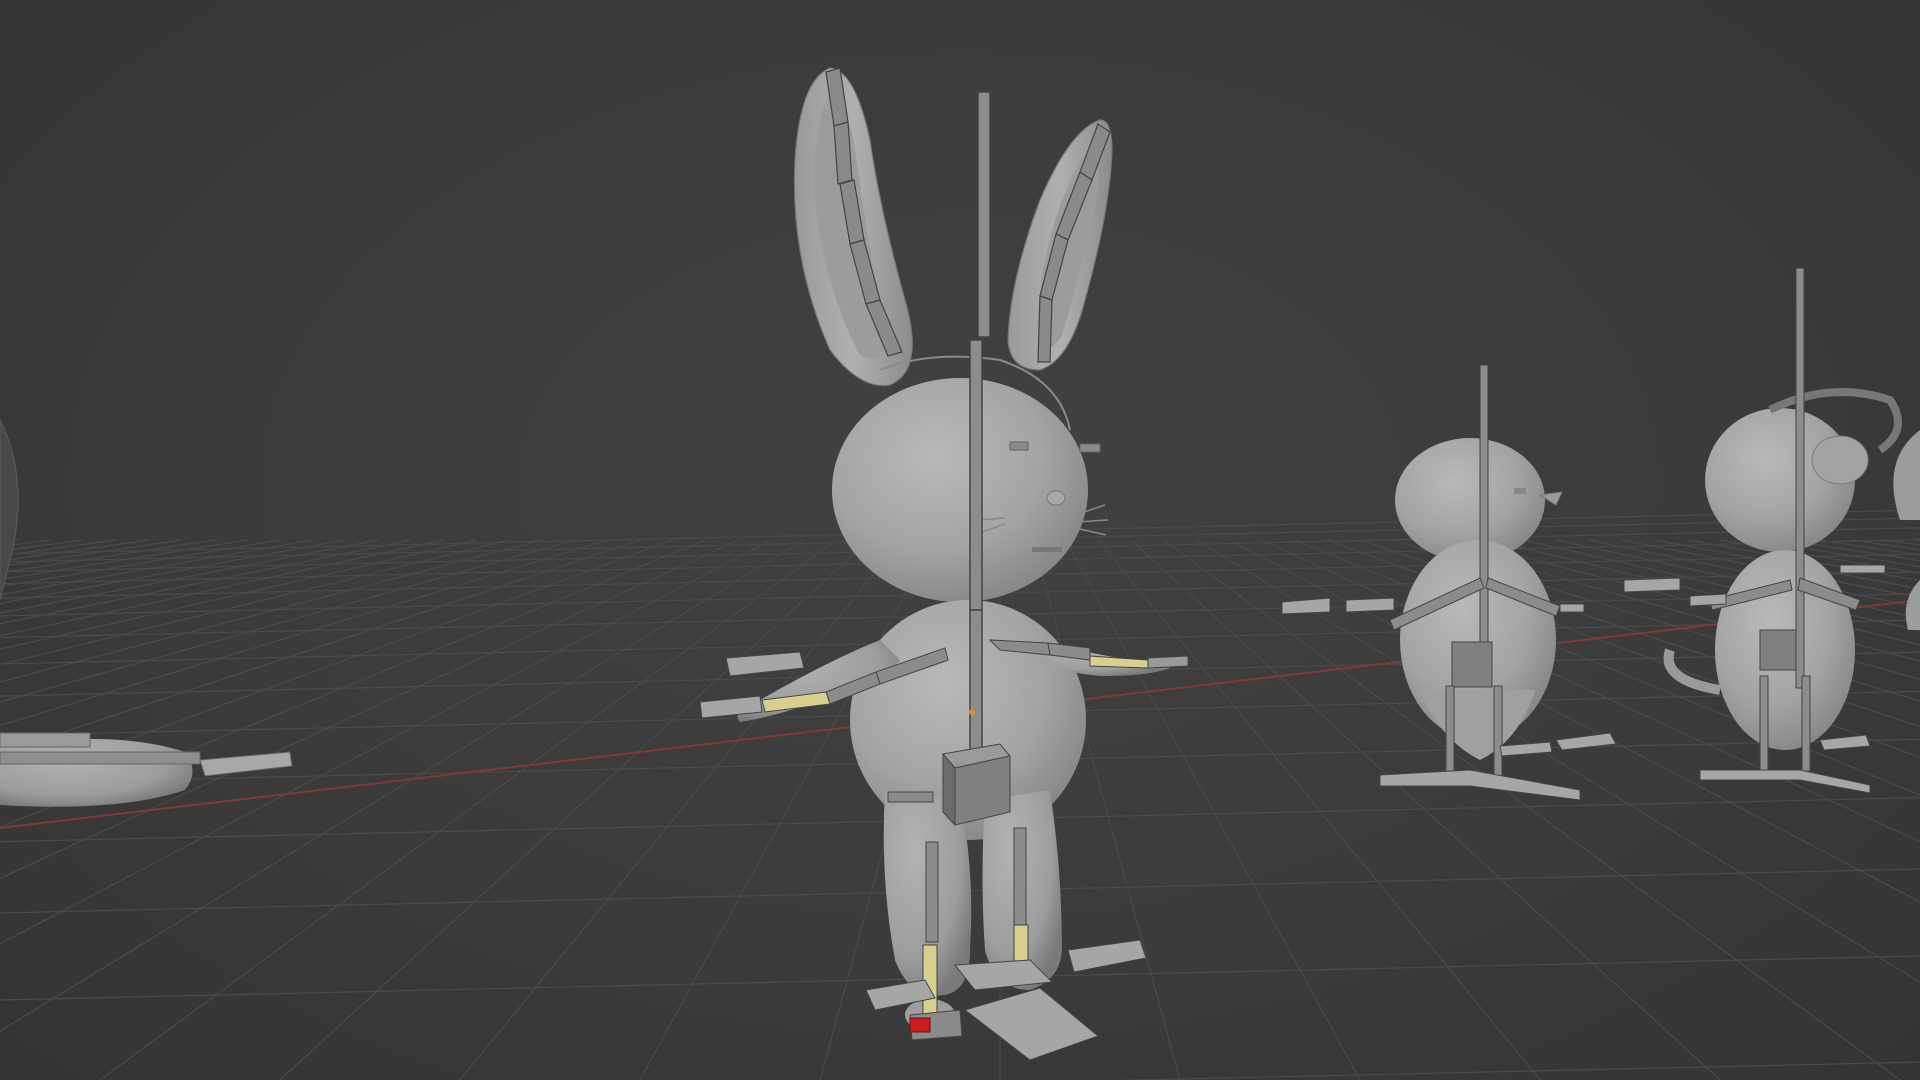 This screenshot has width=1920, height=1080. What do you see at coordinates (1762, 530) in the screenshot?
I see `mouse-character` at bounding box center [1762, 530].